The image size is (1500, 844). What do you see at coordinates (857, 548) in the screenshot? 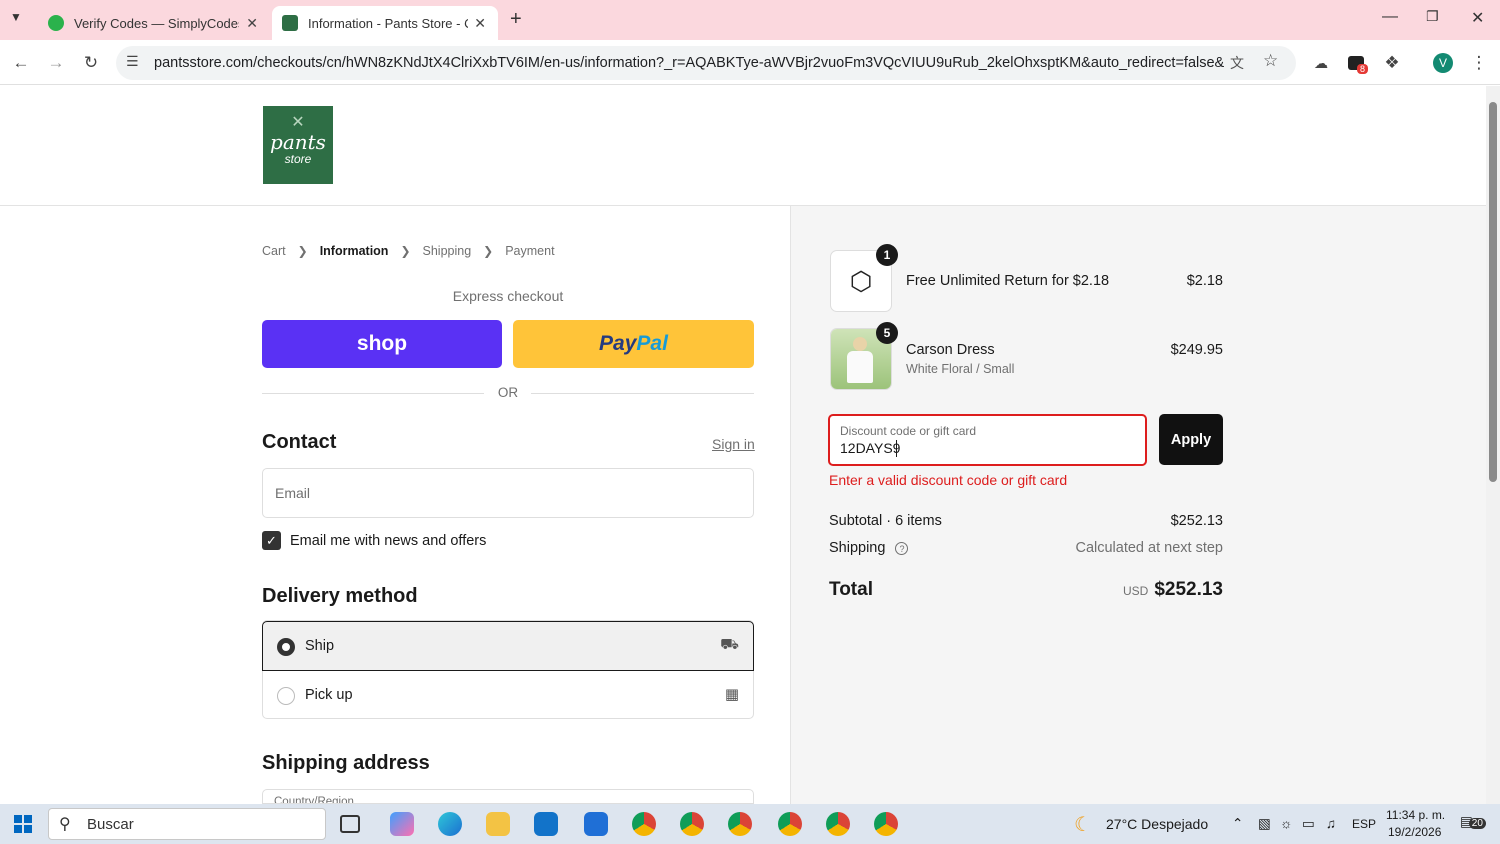
I see `shipping-label: Shipping` at bounding box center [857, 548].